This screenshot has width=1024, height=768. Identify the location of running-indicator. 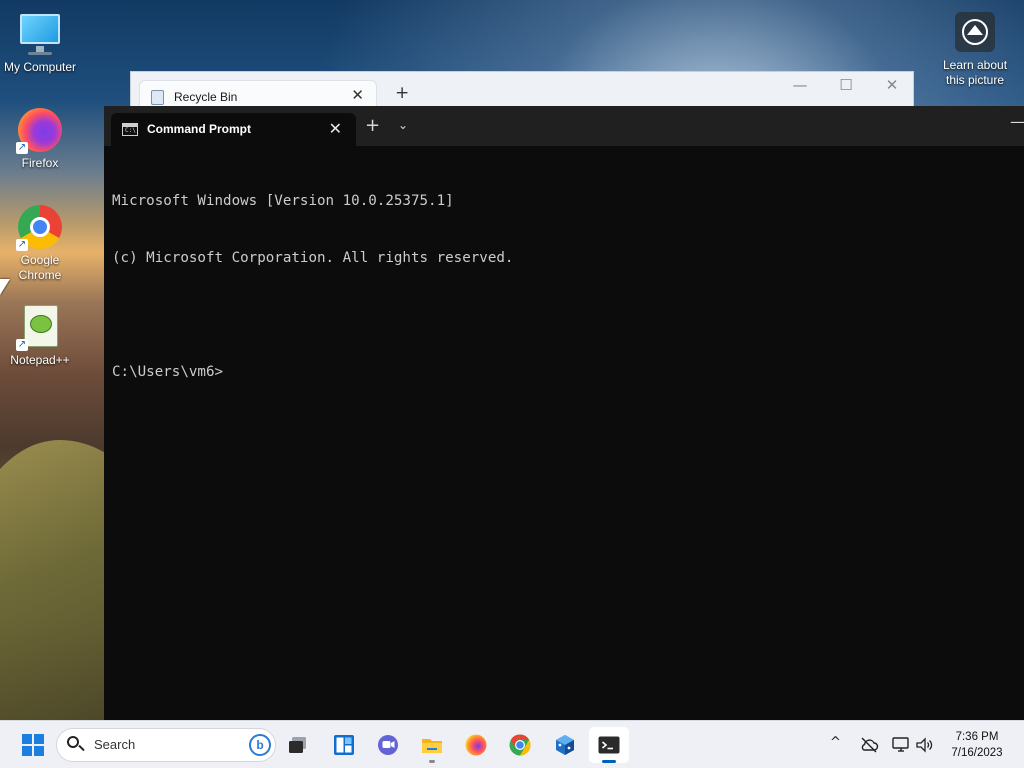
(432, 761).